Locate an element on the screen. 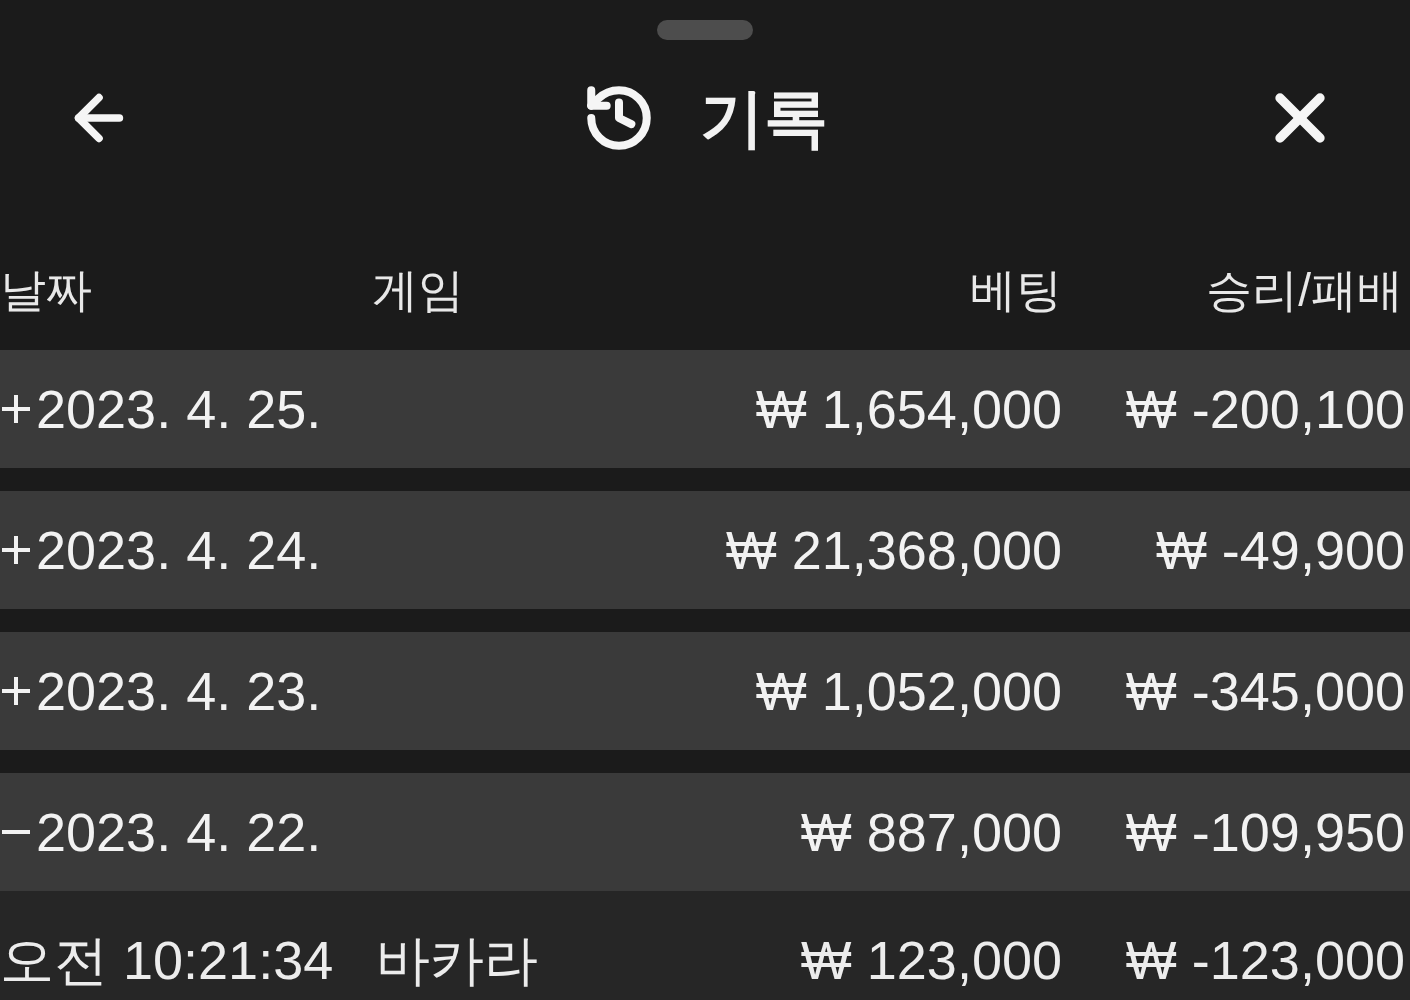  result-amount: ₩ -123,000 is located at coordinates (1265, 959).